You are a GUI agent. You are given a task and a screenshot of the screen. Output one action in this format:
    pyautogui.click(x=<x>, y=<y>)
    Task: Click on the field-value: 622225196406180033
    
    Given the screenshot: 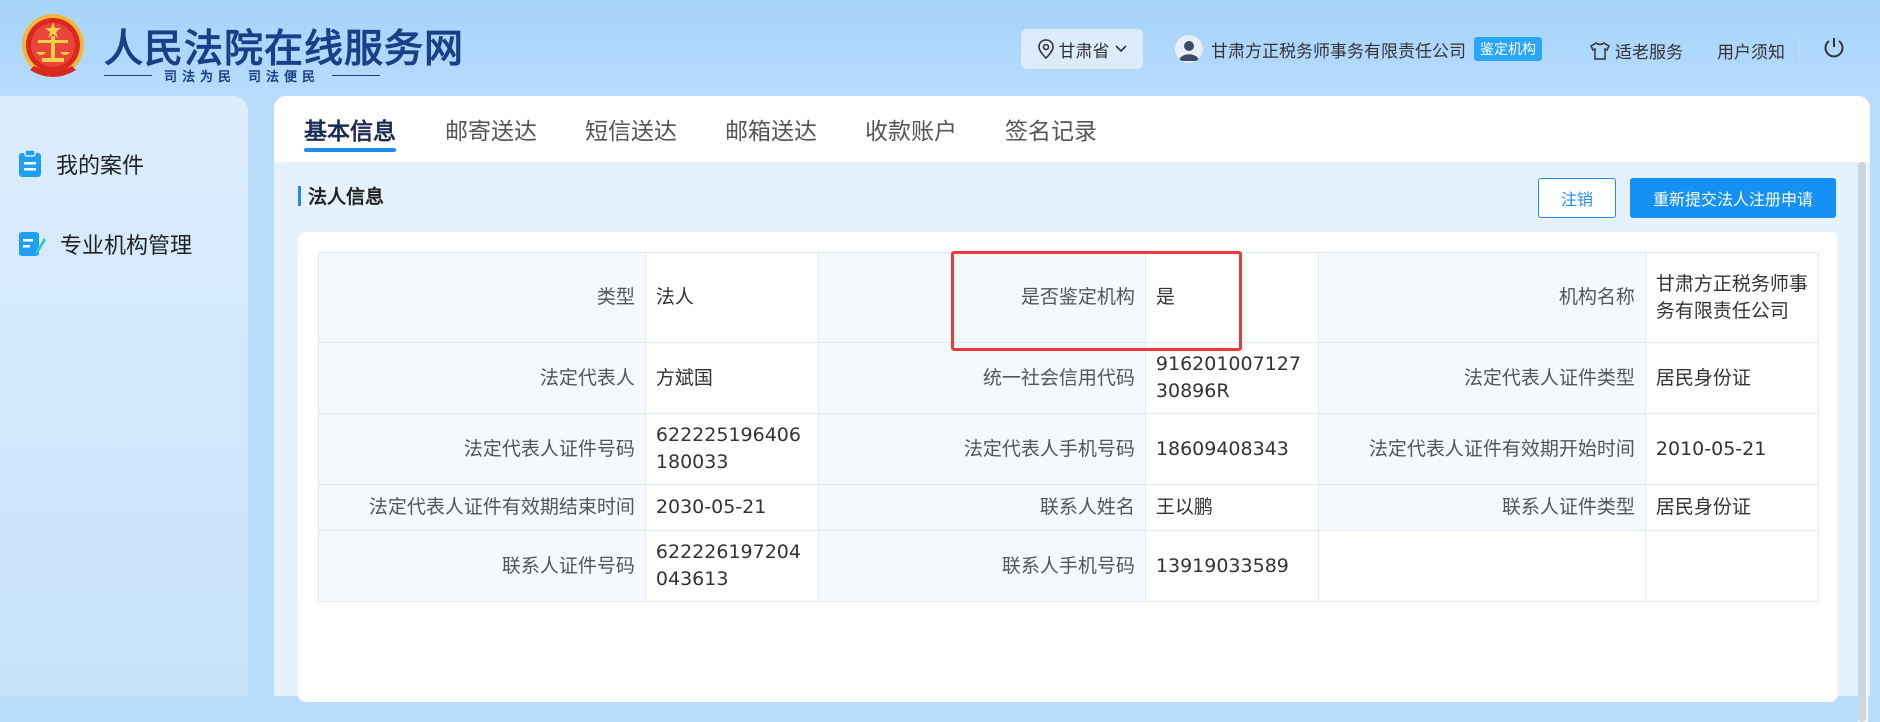 What is the action you would take?
    pyautogui.click(x=731, y=449)
    